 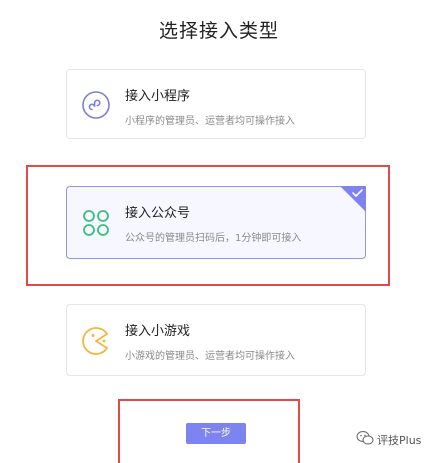 I want to click on card-description: 公众号的管理员扫码后，1分钟即可接入, so click(x=213, y=238).